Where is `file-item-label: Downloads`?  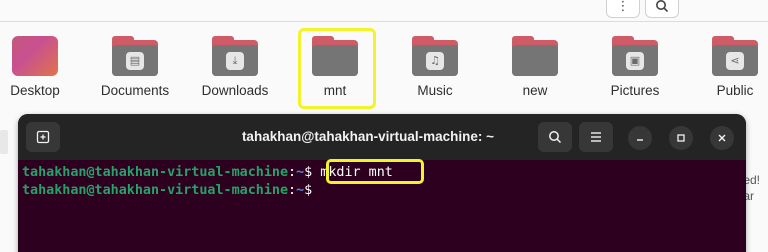
file-item-label: Downloads is located at coordinates (235, 90).